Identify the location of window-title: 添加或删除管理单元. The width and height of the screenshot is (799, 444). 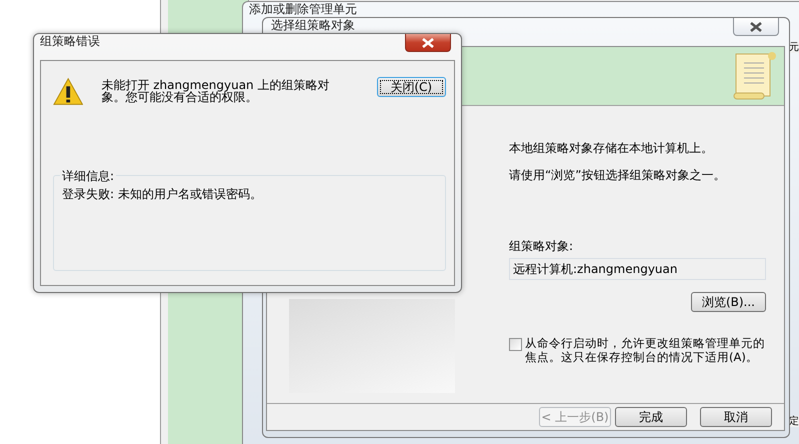
(303, 9).